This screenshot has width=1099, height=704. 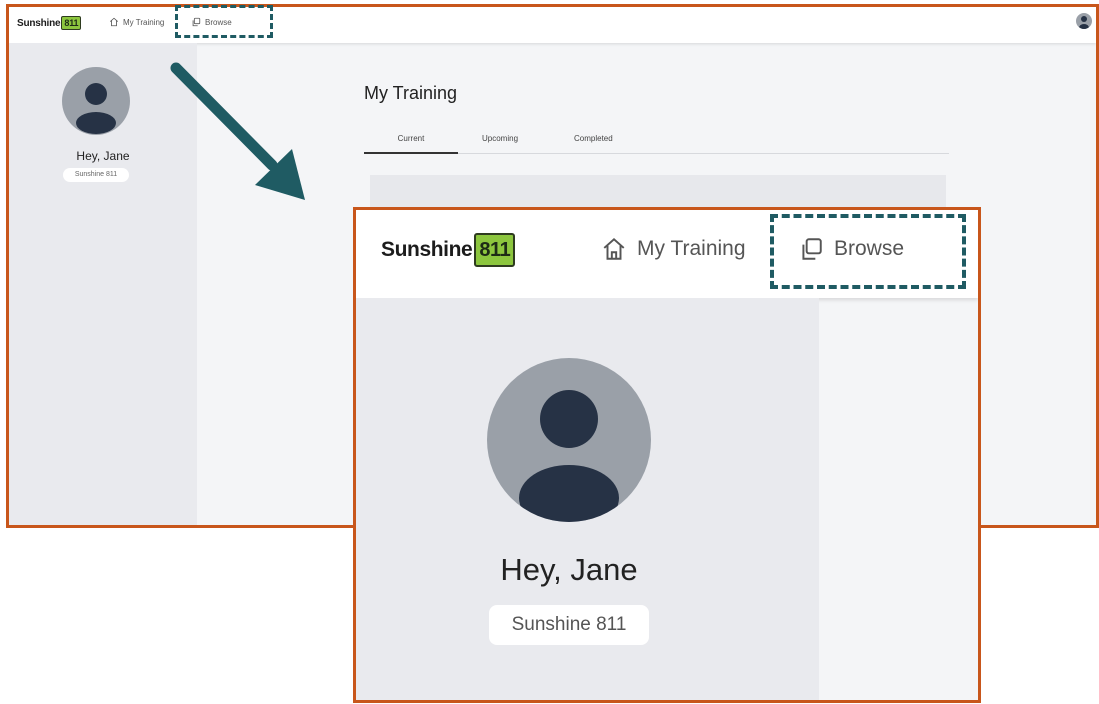 I want to click on sunshine-811-logo: Sunshine 811, so click(x=49, y=23).